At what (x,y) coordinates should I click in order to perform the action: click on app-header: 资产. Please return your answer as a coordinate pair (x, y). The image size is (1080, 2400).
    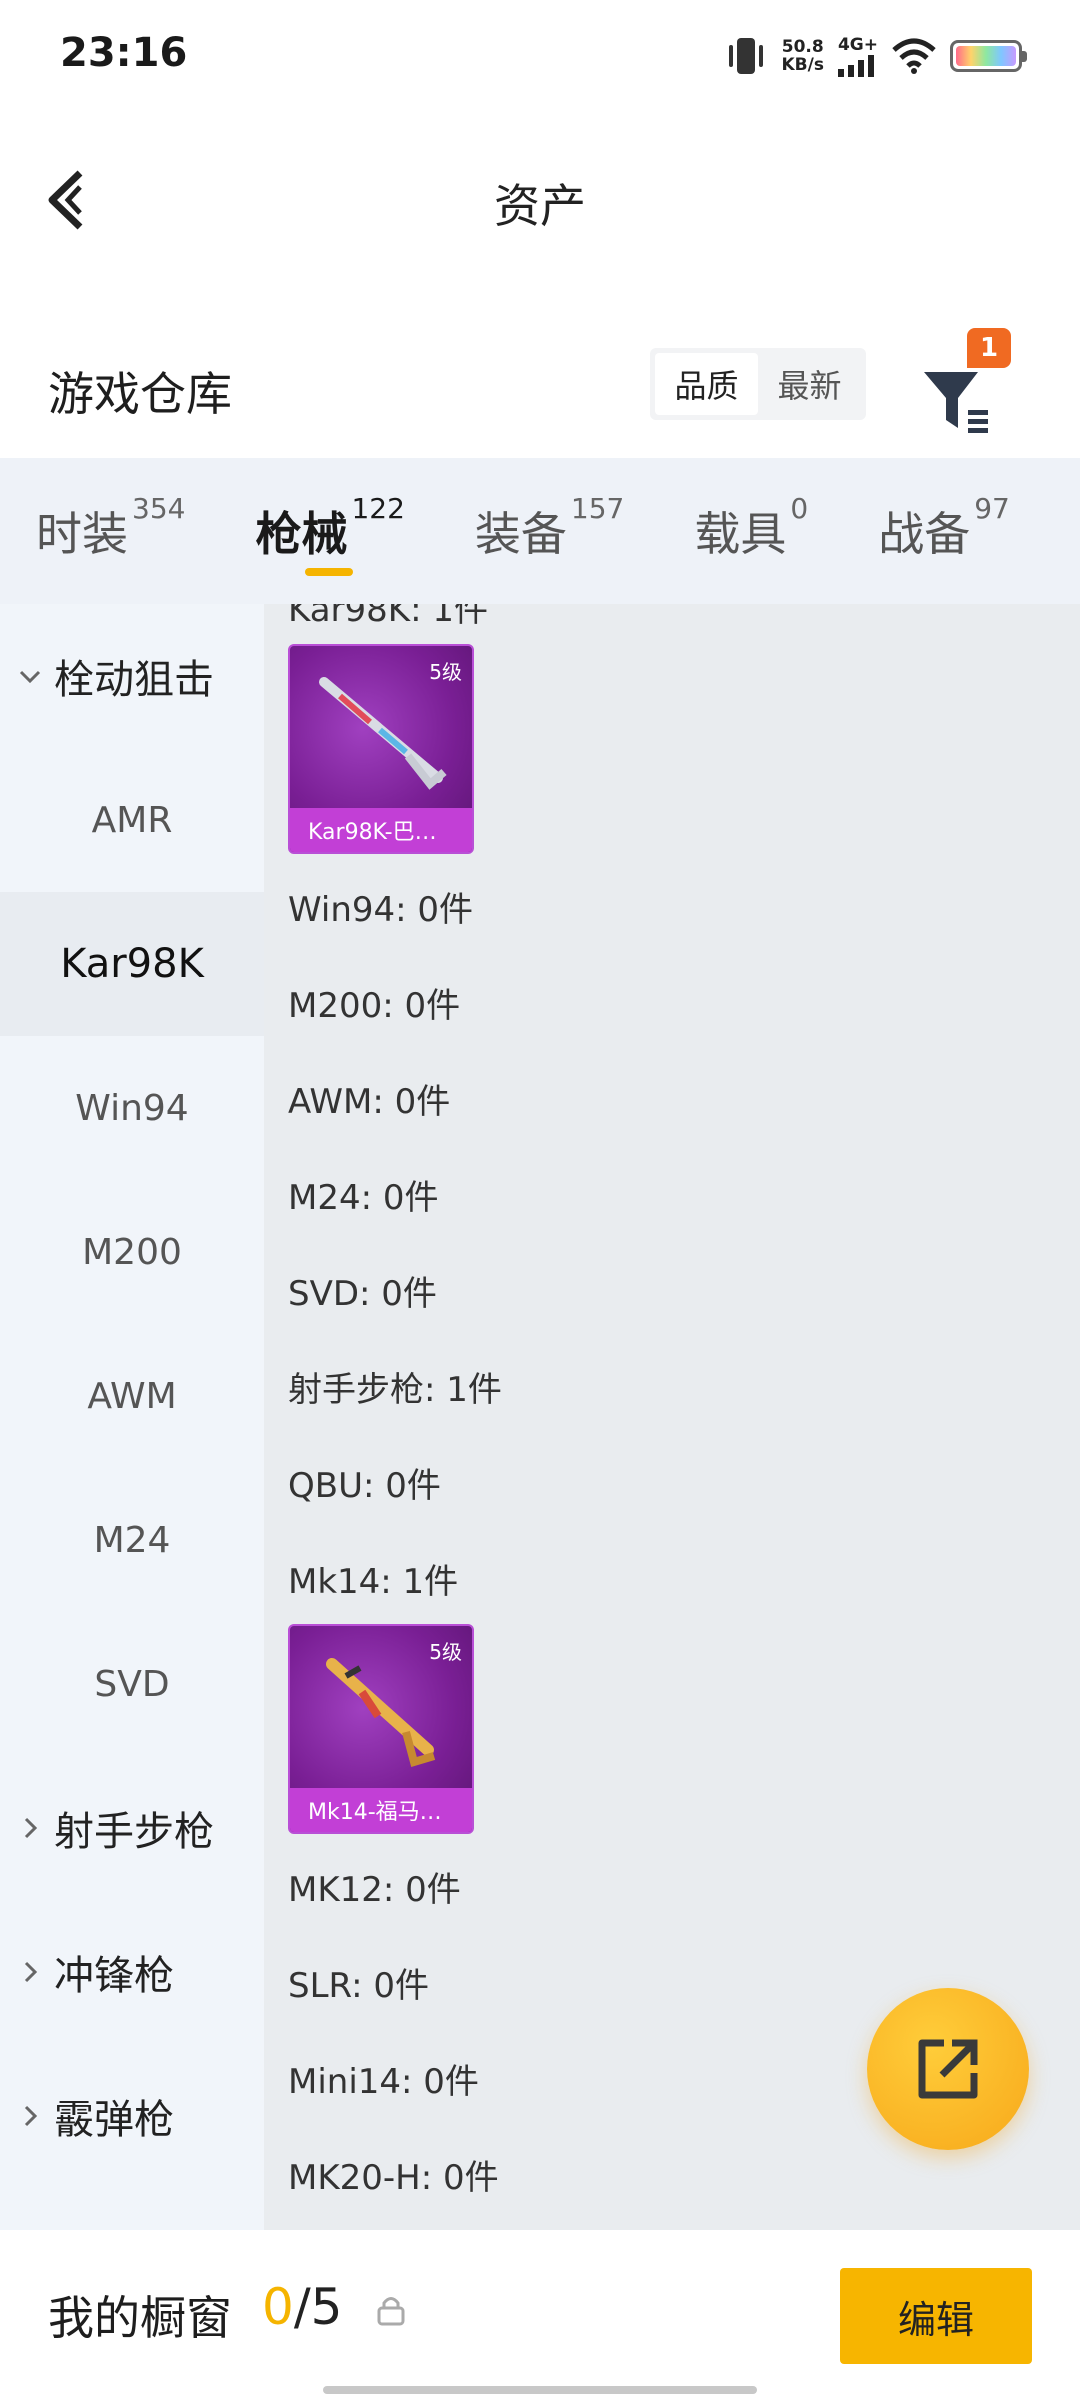
    Looking at the image, I should click on (540, 197).